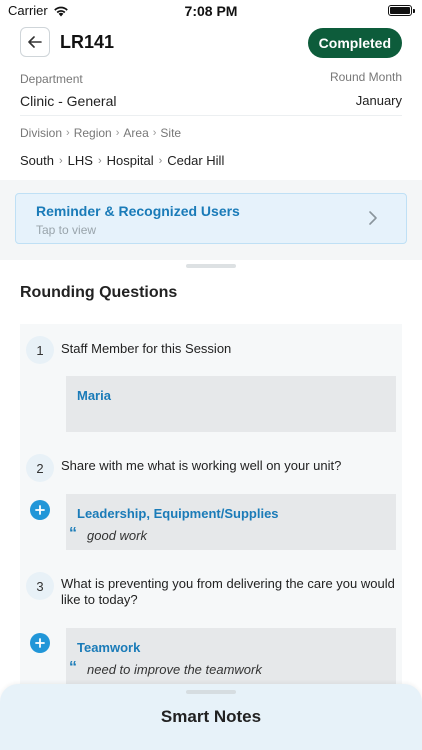  What do you see at coordinates (87, 42) in the screenshot?
I see `round-id-title: LR141` at bounding box center [87, 42].